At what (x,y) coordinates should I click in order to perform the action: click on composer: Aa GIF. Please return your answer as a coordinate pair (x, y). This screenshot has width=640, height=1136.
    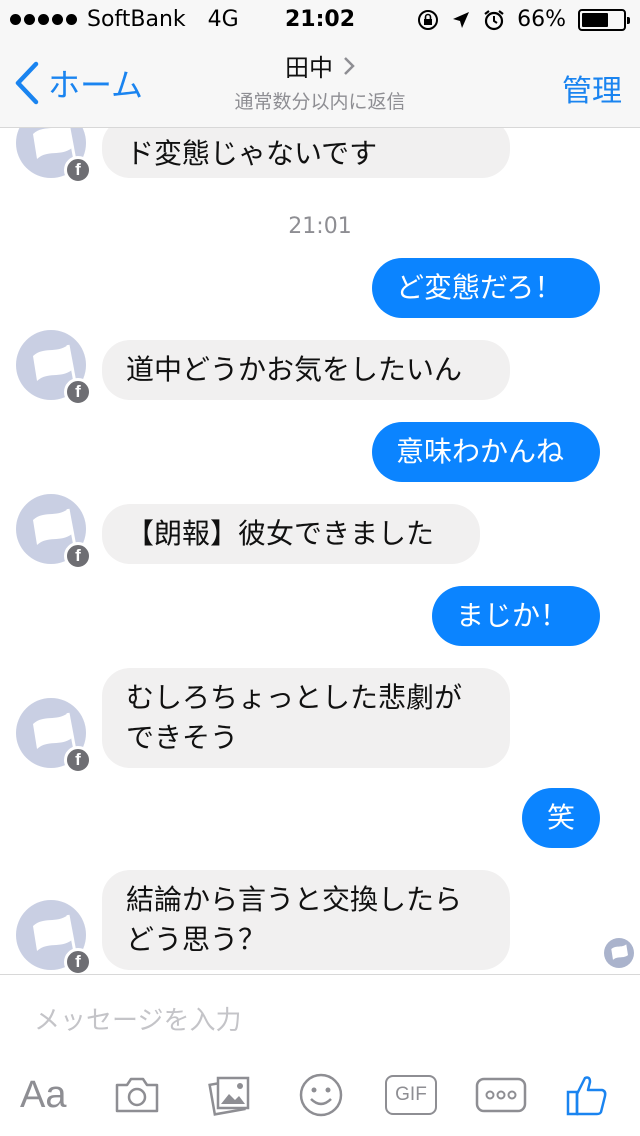
    Looking at the image, I should click on (320, 1055).